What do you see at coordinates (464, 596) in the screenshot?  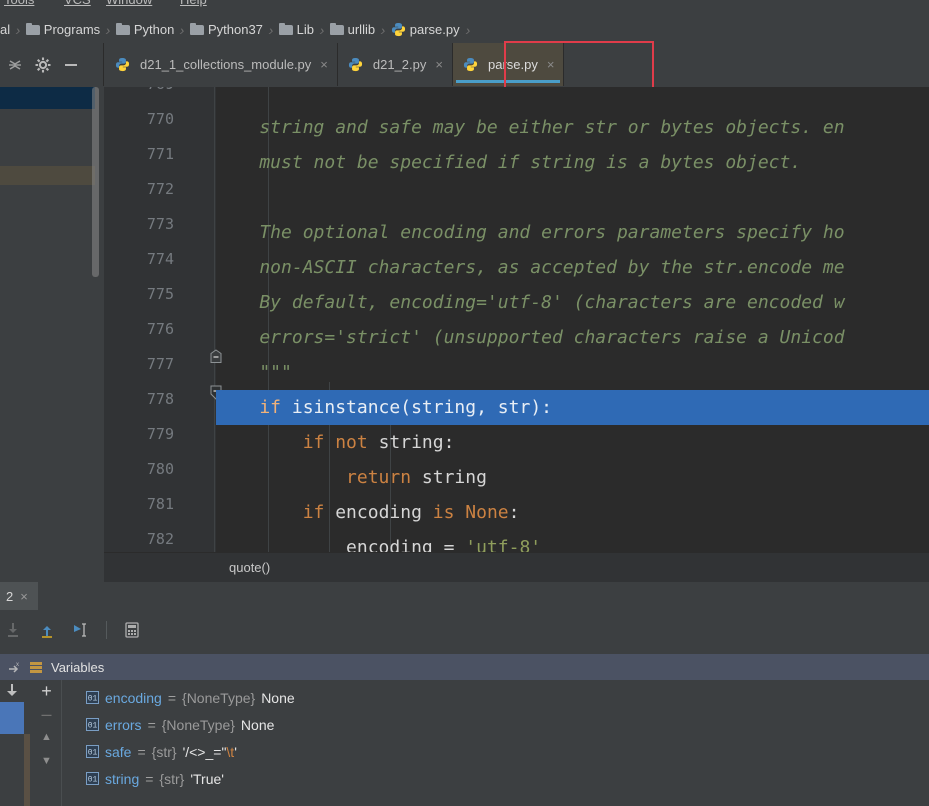 I see `debug-session-tabs: 2 ×` at bounding box center [464, 596].